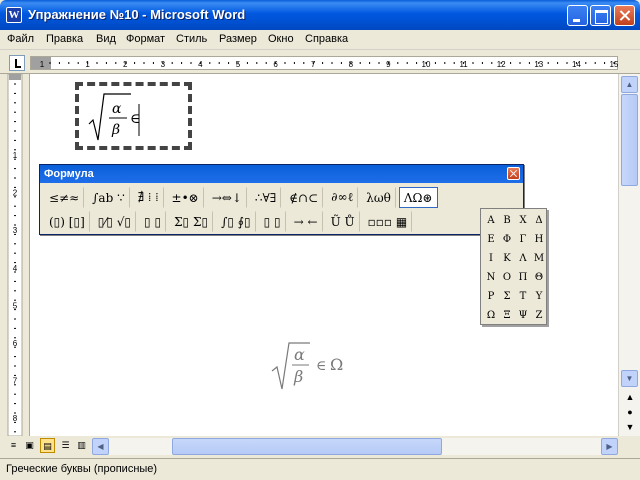 The image size is (640, 480). What do you see at coordinates (266, 197) in the screenshot?
I see `logical-symbols-button: ∴∀∃` at bounding box center [266, 197].